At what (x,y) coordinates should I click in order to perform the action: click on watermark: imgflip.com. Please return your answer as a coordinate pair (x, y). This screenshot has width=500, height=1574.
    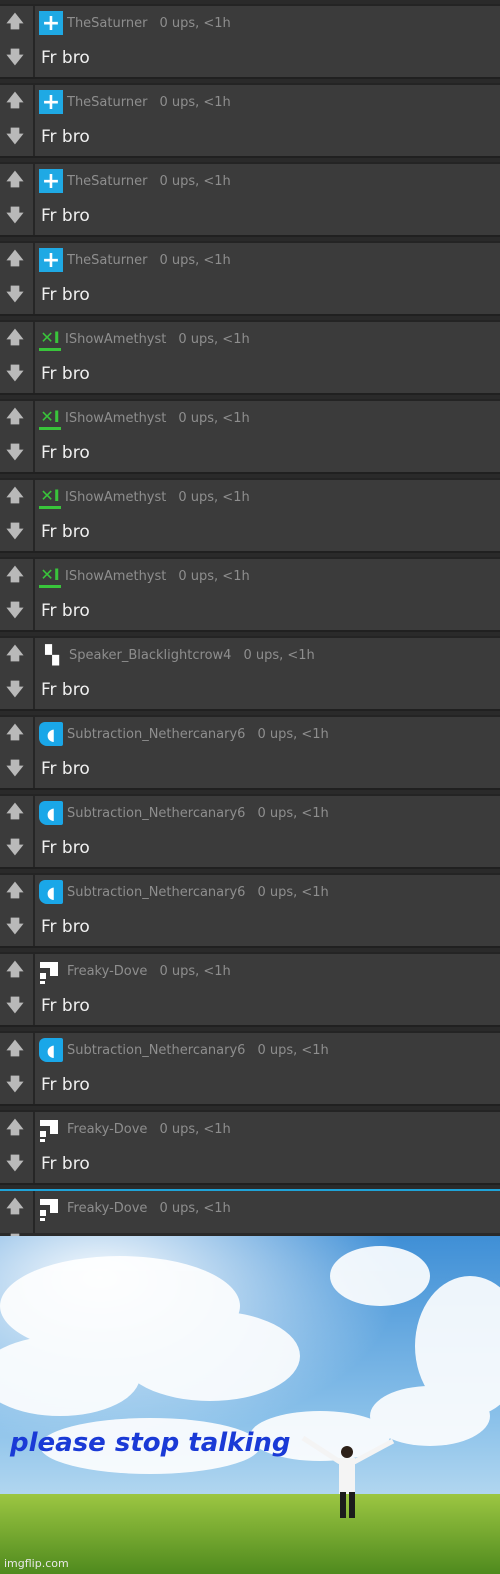
    Looking at the image, I should click on (36, 1563).